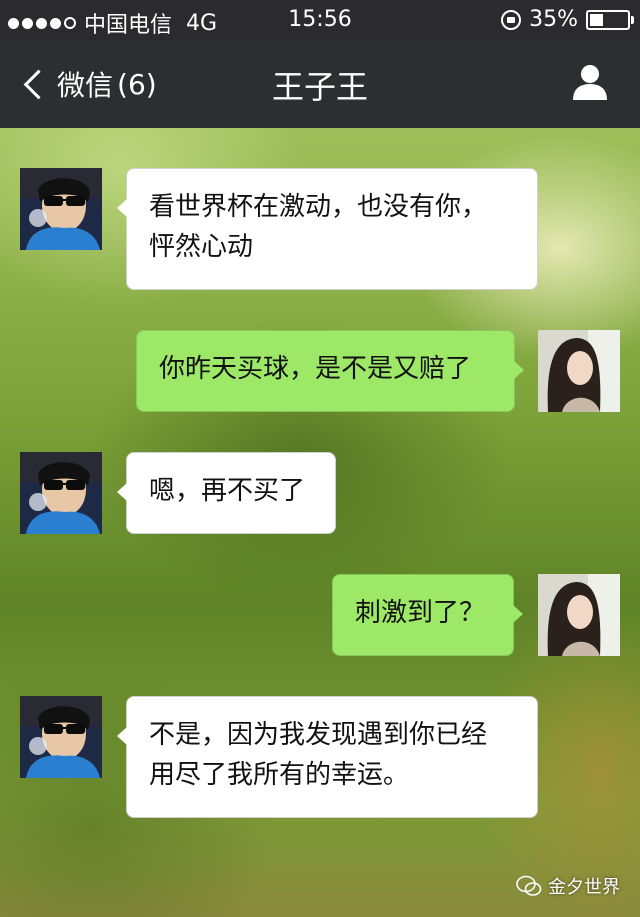  What do you see at coordinates (420, 613) in the screenshot?
I see `message-text: 刺激到了？` at bounding box center [420, 613].